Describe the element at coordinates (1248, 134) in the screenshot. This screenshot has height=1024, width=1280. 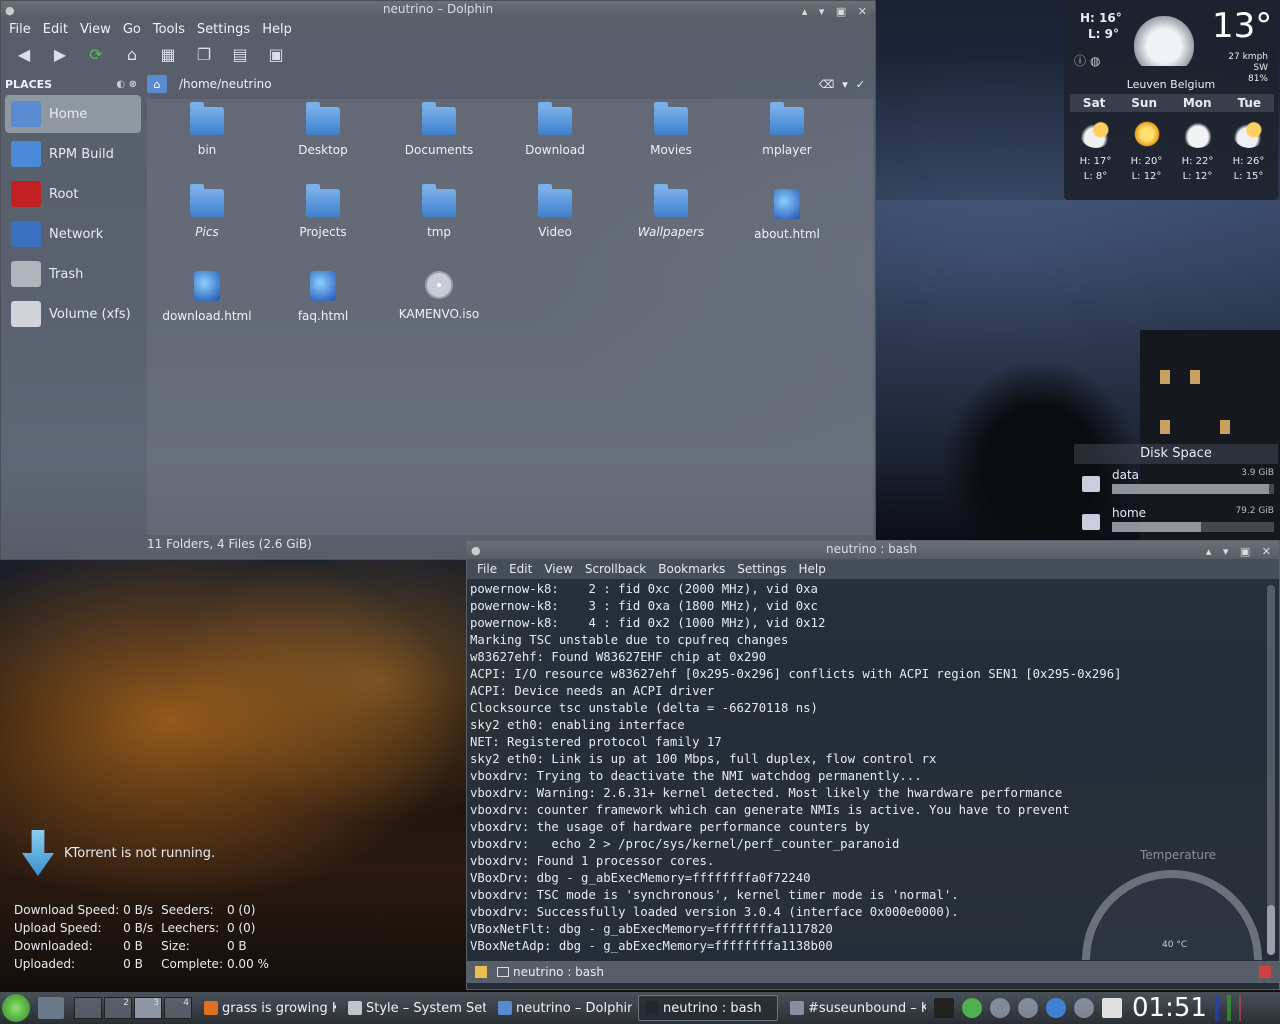
I see `cloudsun-icon` at that location.